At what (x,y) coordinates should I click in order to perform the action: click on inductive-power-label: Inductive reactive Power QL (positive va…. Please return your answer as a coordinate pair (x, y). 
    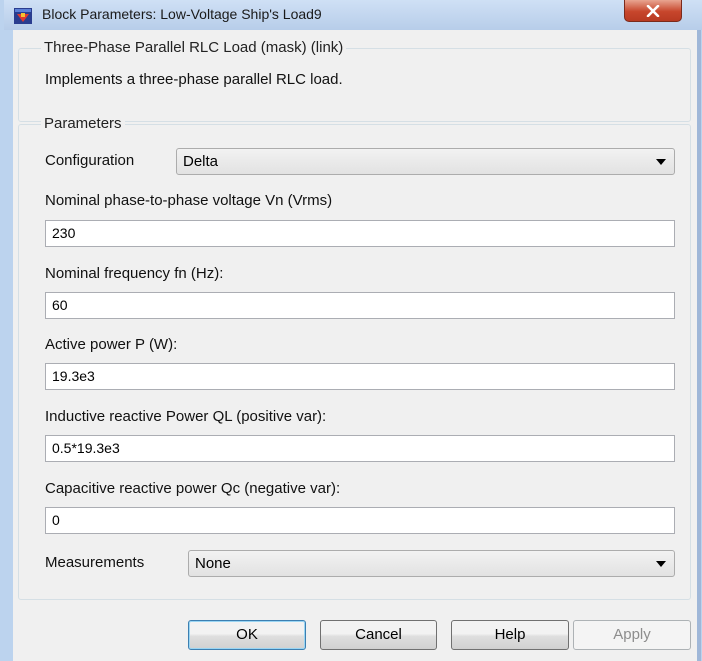
    Looking at the image, I should click on (186, 416).